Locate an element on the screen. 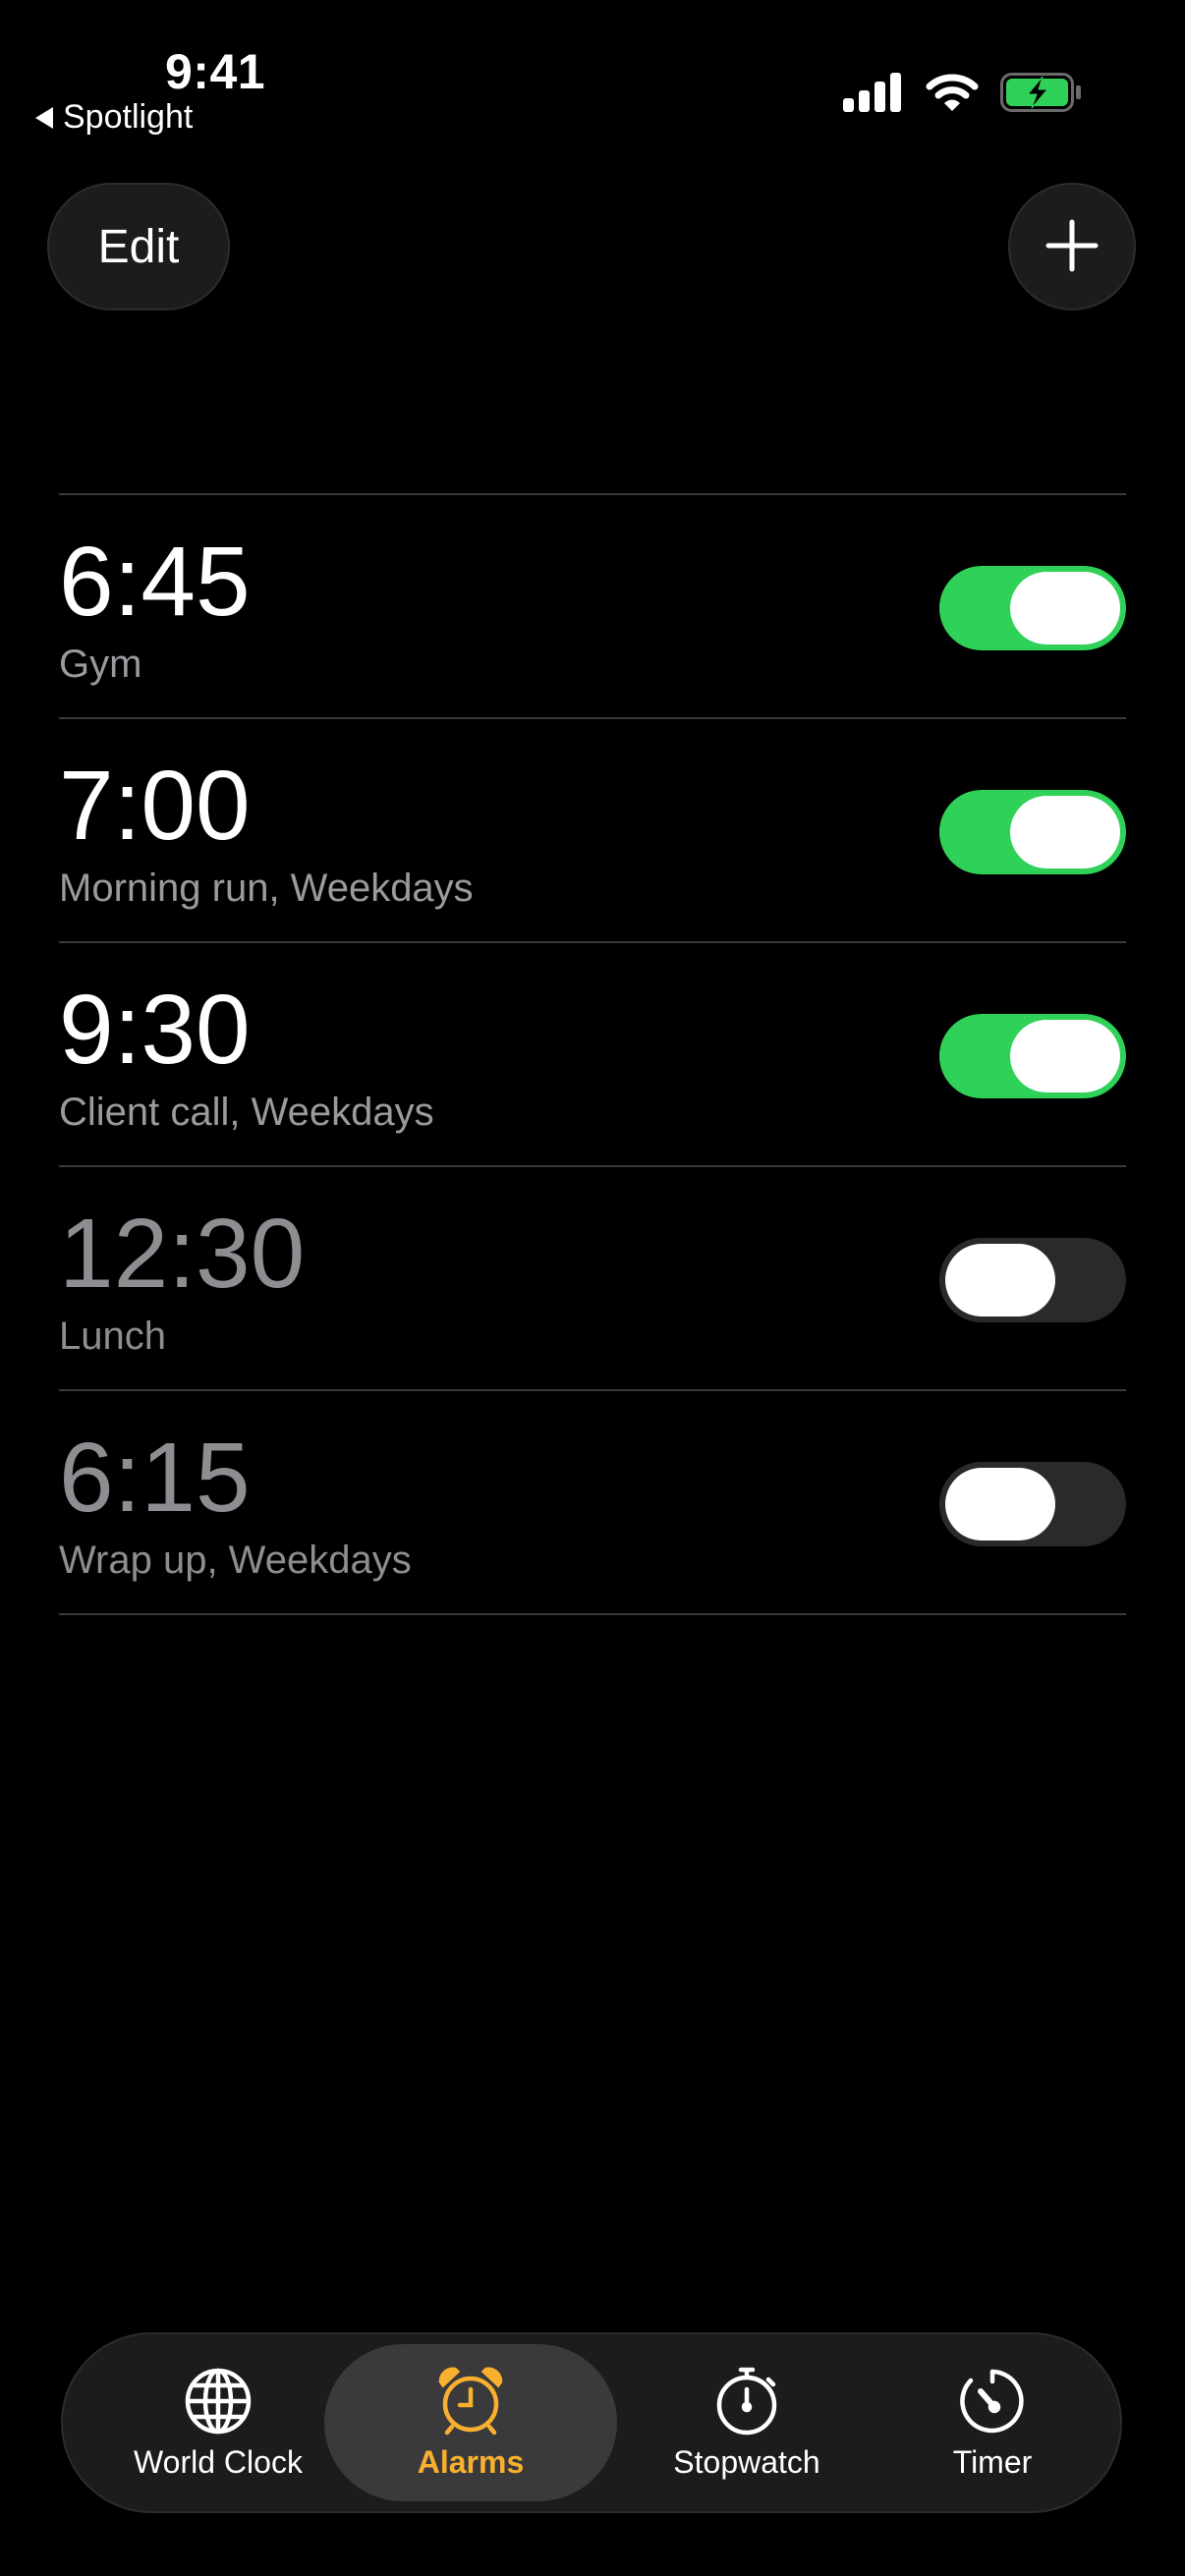 The height and width of the screenshot is (2576, 1185). alarm-label: Client call, Weekdays is located at coordinates (247, 1112).